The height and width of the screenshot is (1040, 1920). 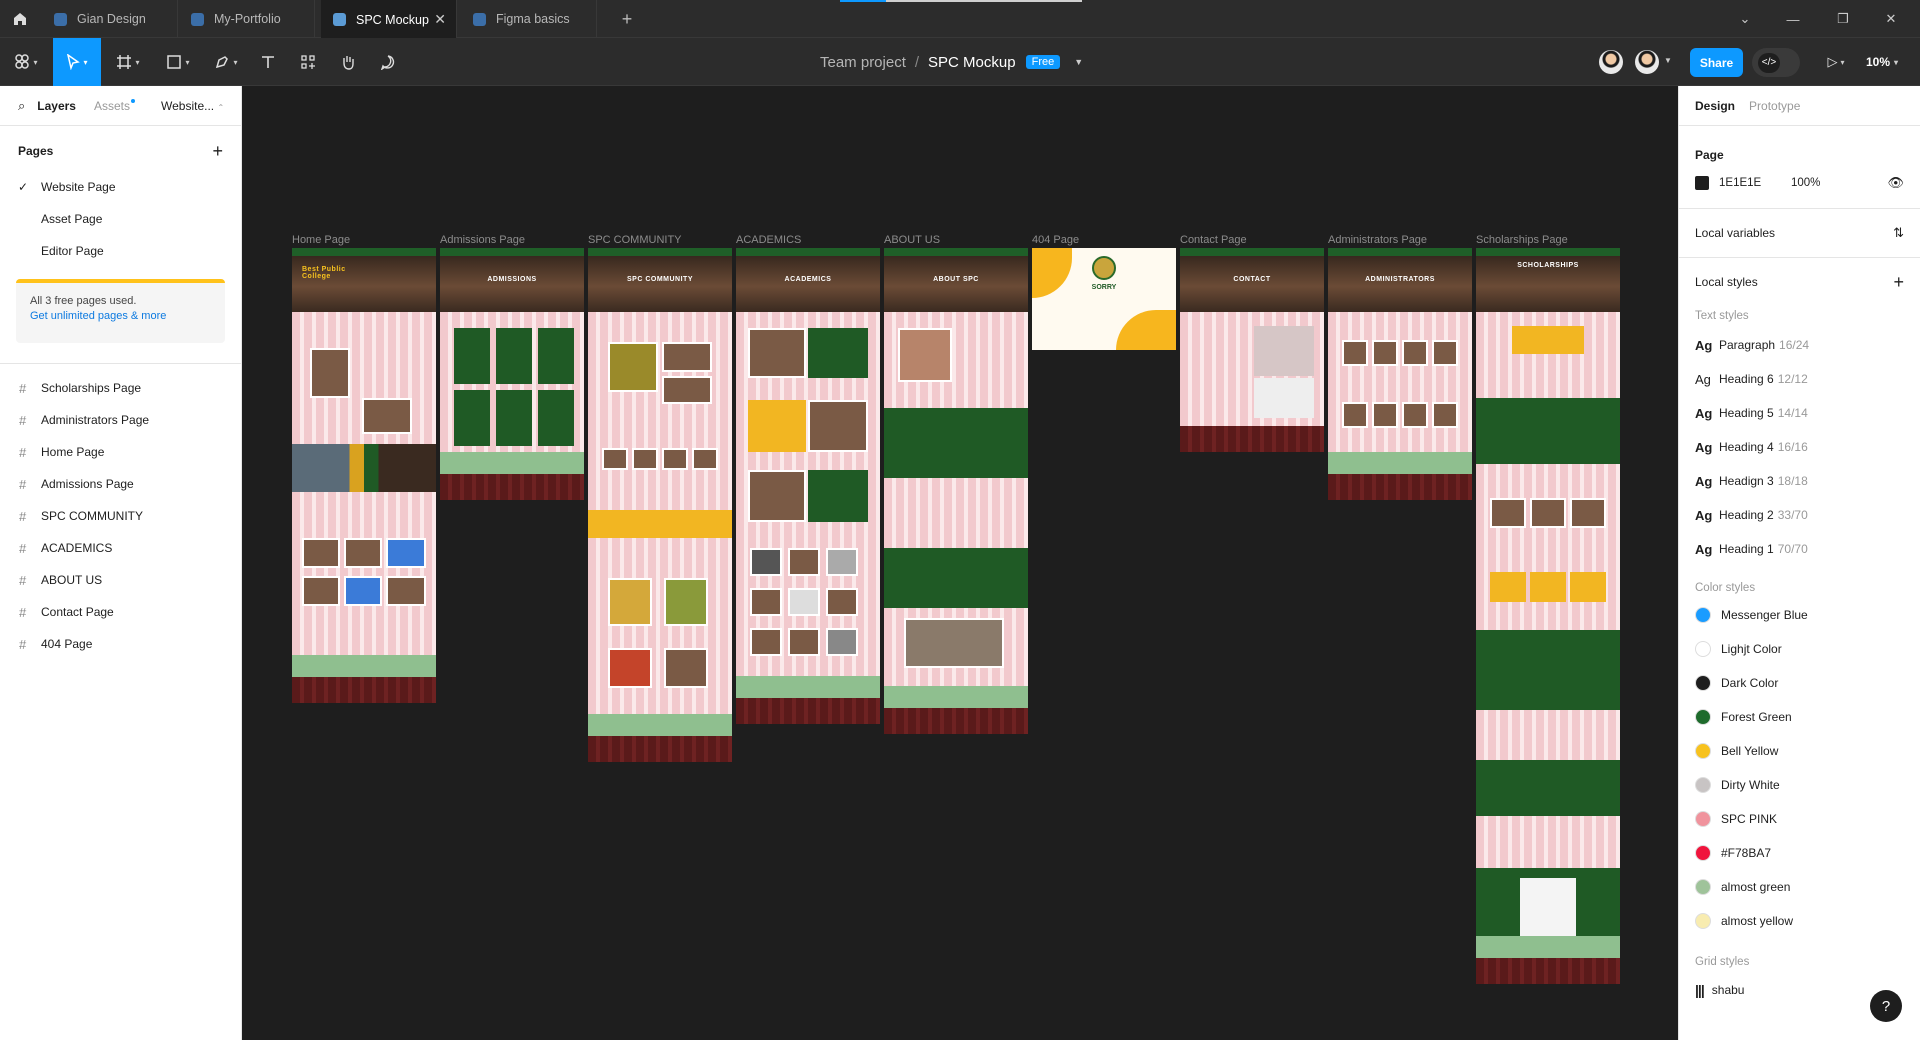 I want to click on layer-administrators-page: # Administrators Page, so click(x=120, y=420).